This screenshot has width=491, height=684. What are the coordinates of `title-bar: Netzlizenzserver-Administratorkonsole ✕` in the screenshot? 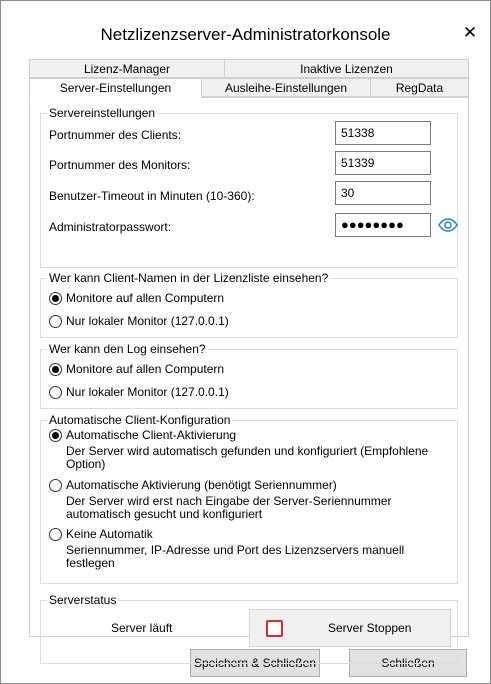 It's located at (245, 29).